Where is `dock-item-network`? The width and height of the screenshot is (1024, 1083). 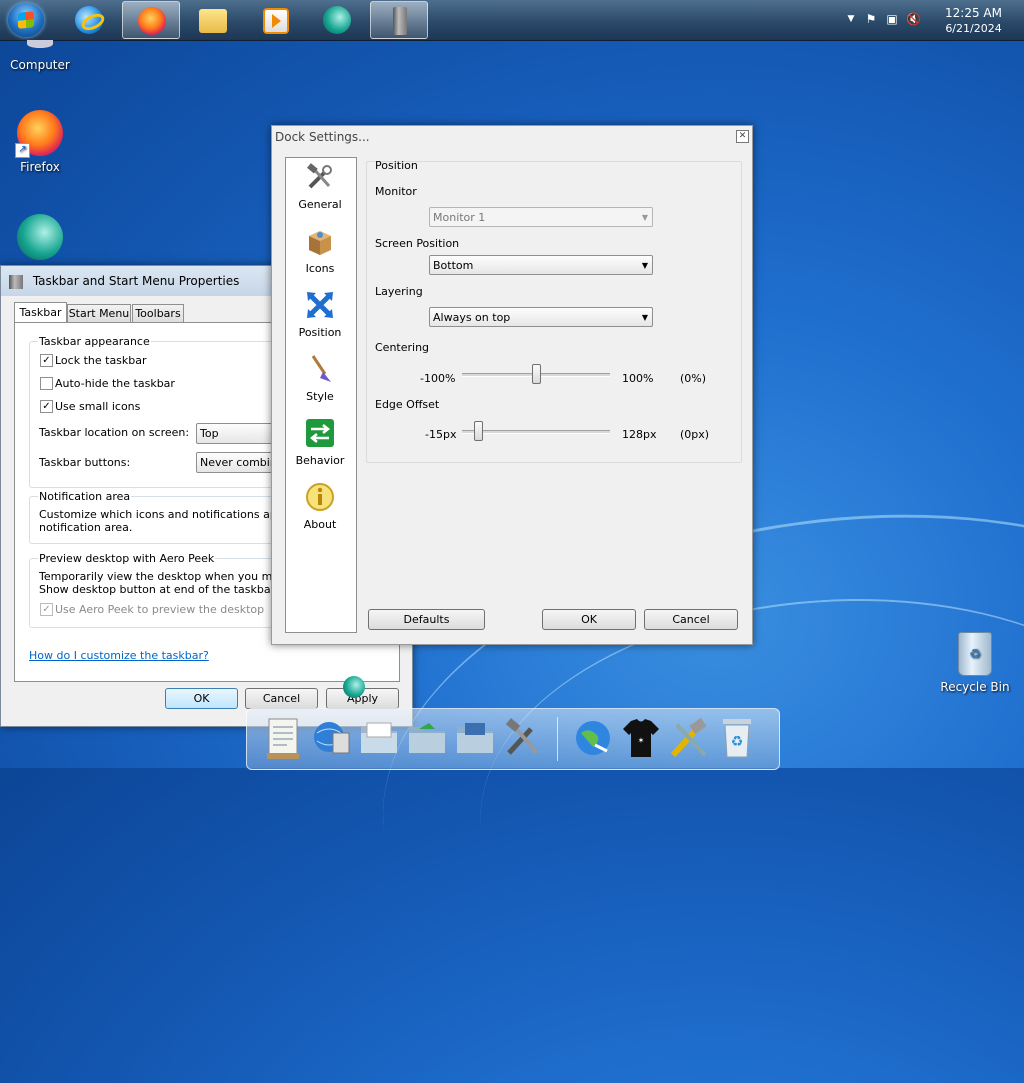
dock-item-network is located at coordinates (331, 738).